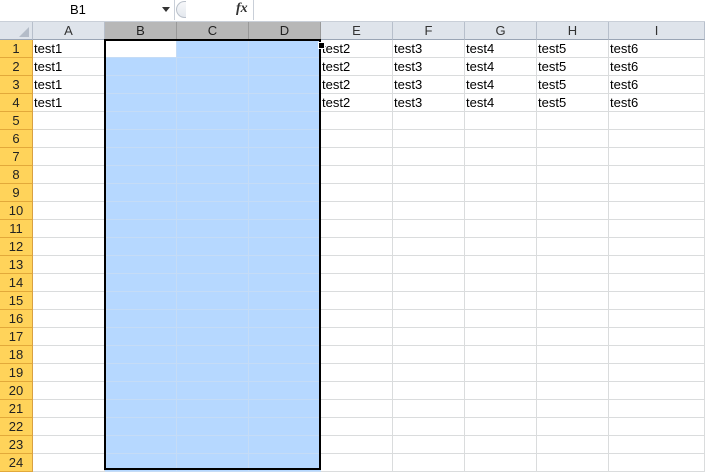 The image size is (705, 472). Describe the element at coordinates (657, 427) in the screenshot. I see `cell-i22` at that location.